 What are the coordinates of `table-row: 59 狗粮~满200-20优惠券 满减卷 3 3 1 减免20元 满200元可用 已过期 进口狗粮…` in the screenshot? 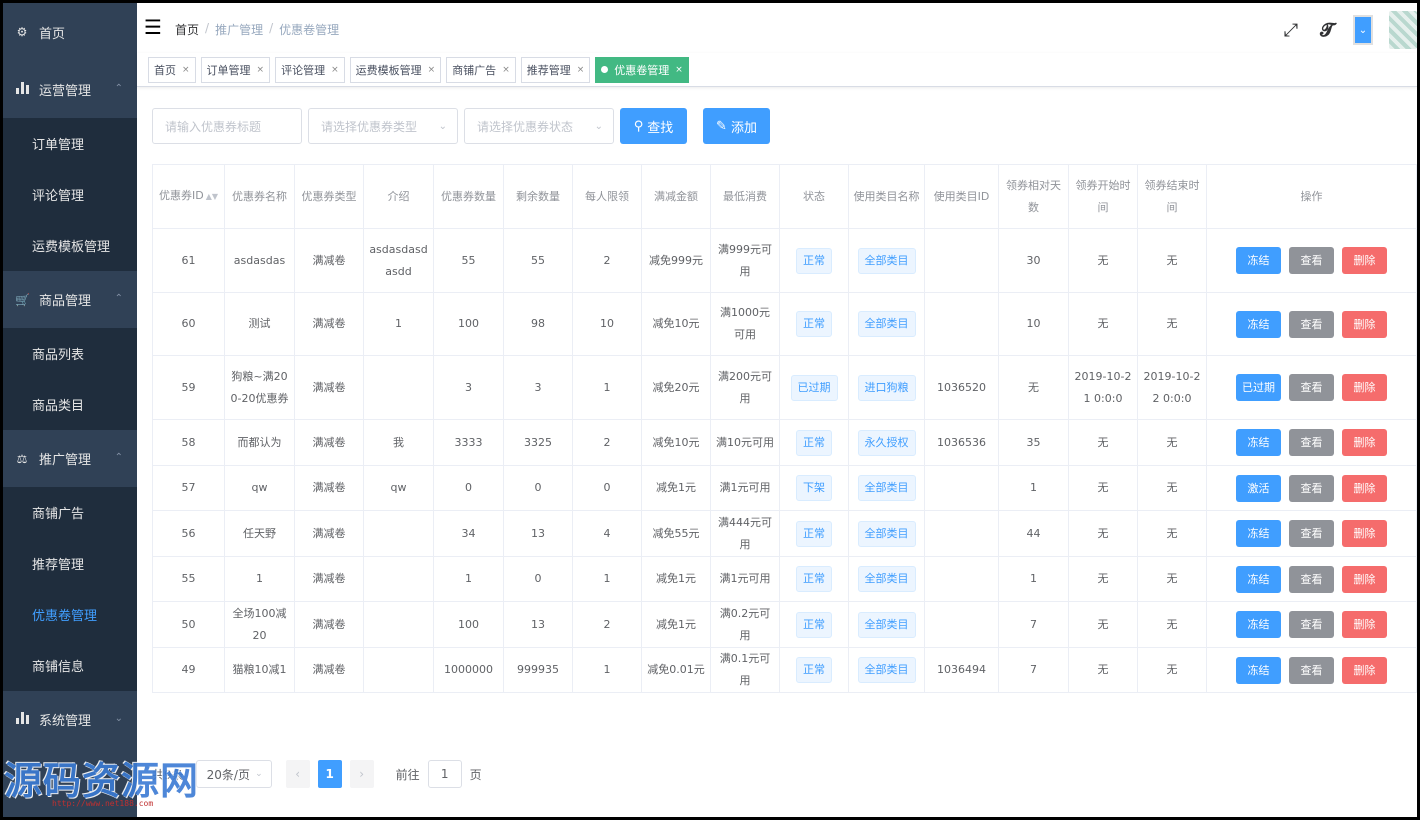 It's located at (784, 387).